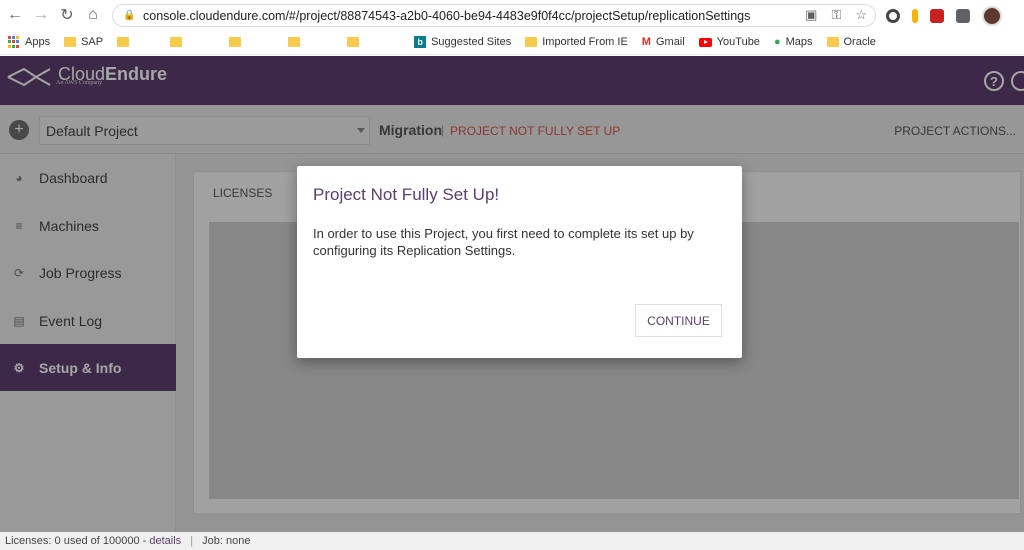 The width and height of the screenshot is (1024, 550). I want to click on profile-avatar, so click(992, 16).